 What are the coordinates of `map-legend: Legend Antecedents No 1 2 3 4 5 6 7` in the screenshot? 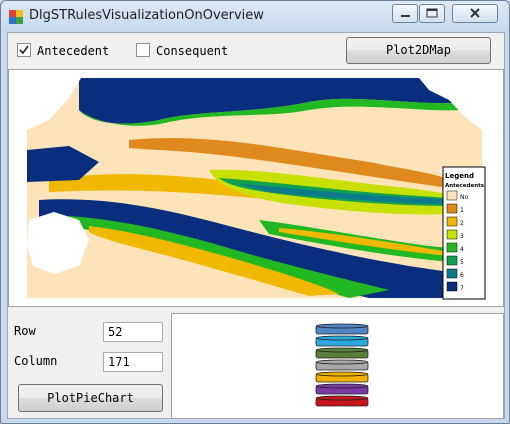 It's located at (464, 233).